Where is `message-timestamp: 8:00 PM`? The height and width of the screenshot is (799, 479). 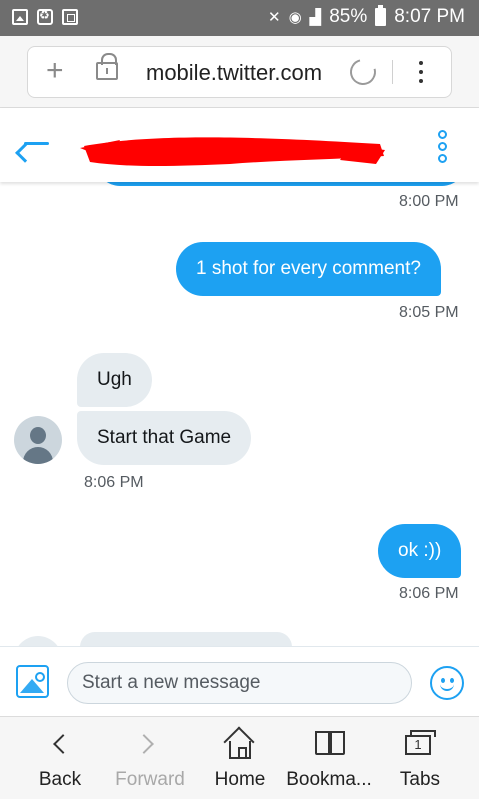 message-timestamp: 8:00 PM is located at coordinates (429, 201).